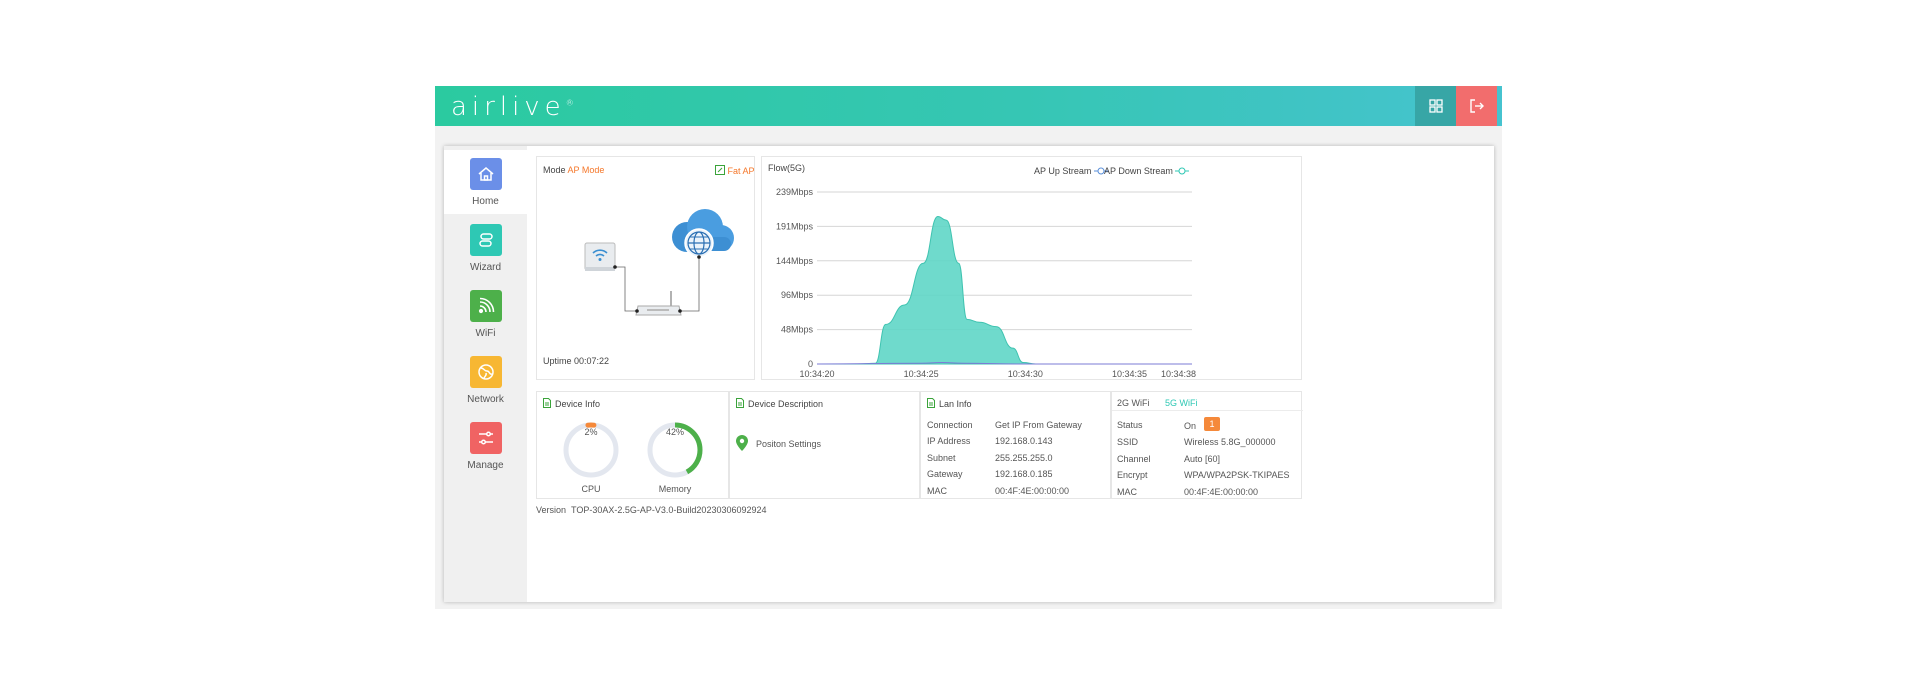 The height and width of the screenshot is (690, 1920). What do you see at coordinates (779, 403) in the screenshot?
I see `device-description-title: Device Description` at bounding box center [779, 403].